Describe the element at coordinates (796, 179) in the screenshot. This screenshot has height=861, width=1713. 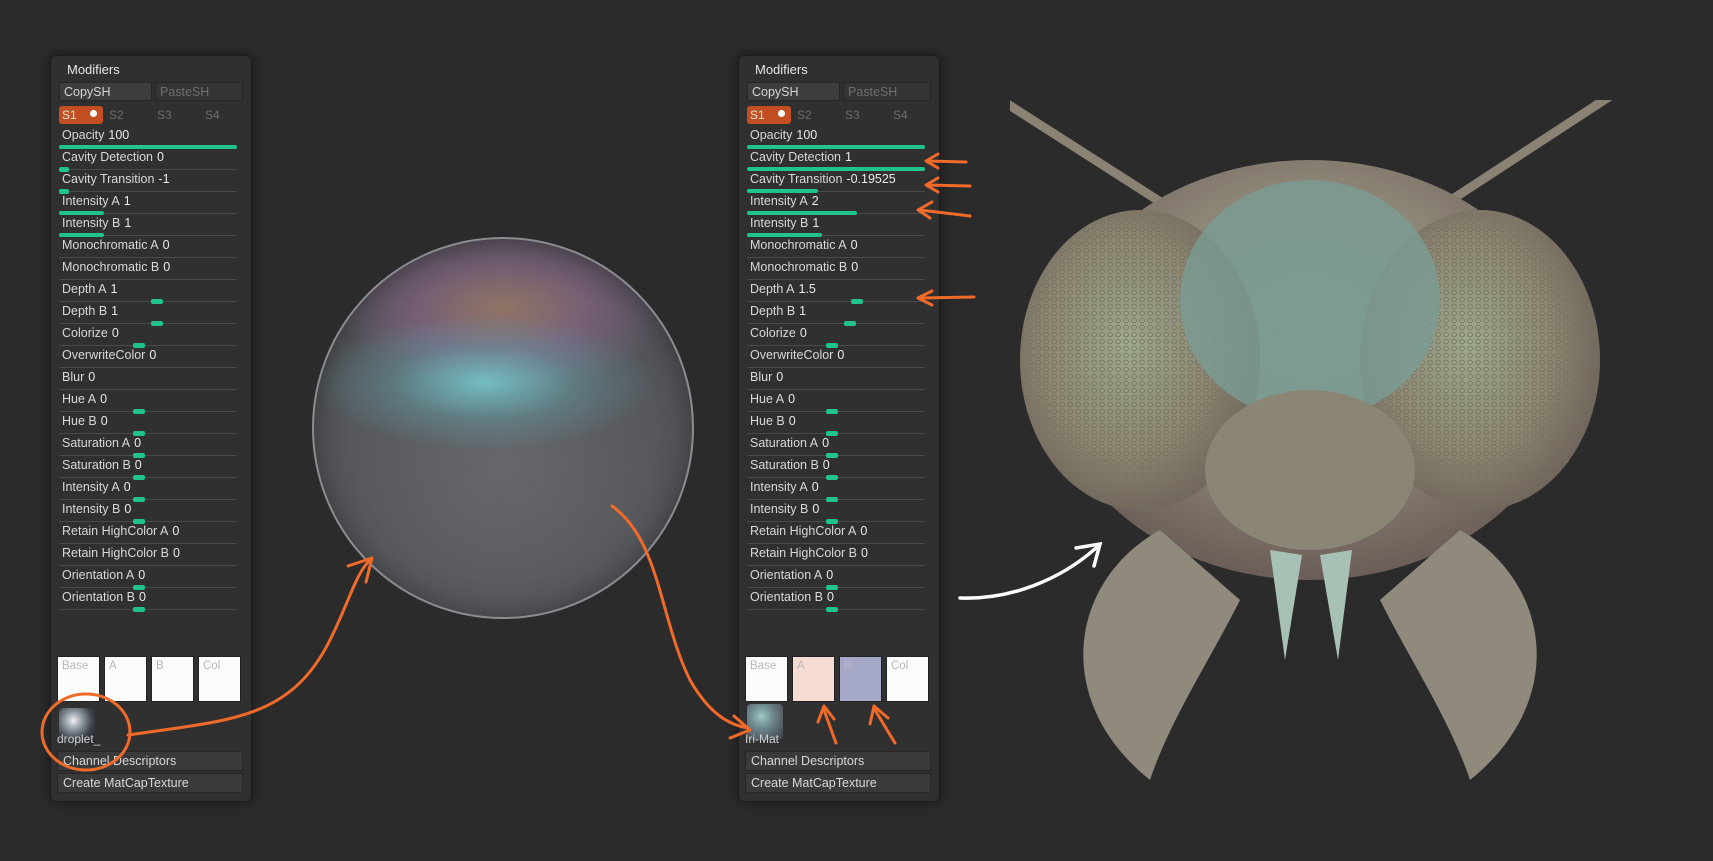
I see `slider-name: Cavity Transition` at that location.